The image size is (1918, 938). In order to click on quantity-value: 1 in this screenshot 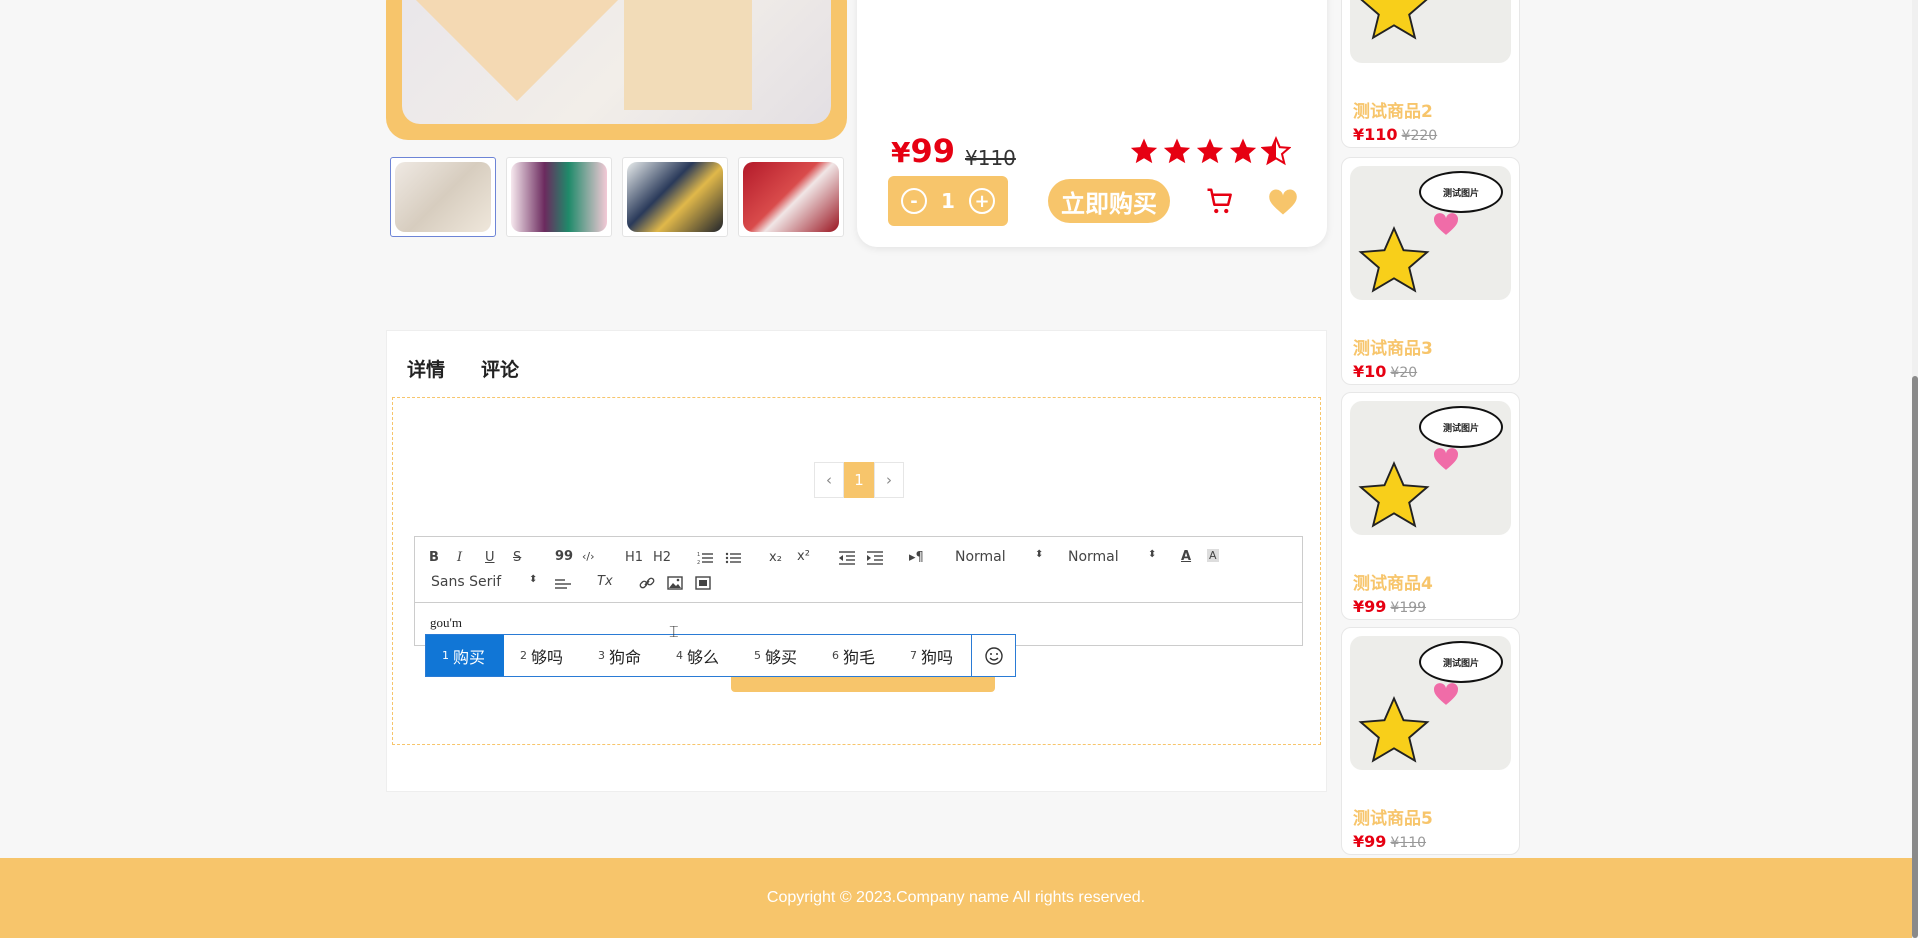, I will do `click(948, 201)`.